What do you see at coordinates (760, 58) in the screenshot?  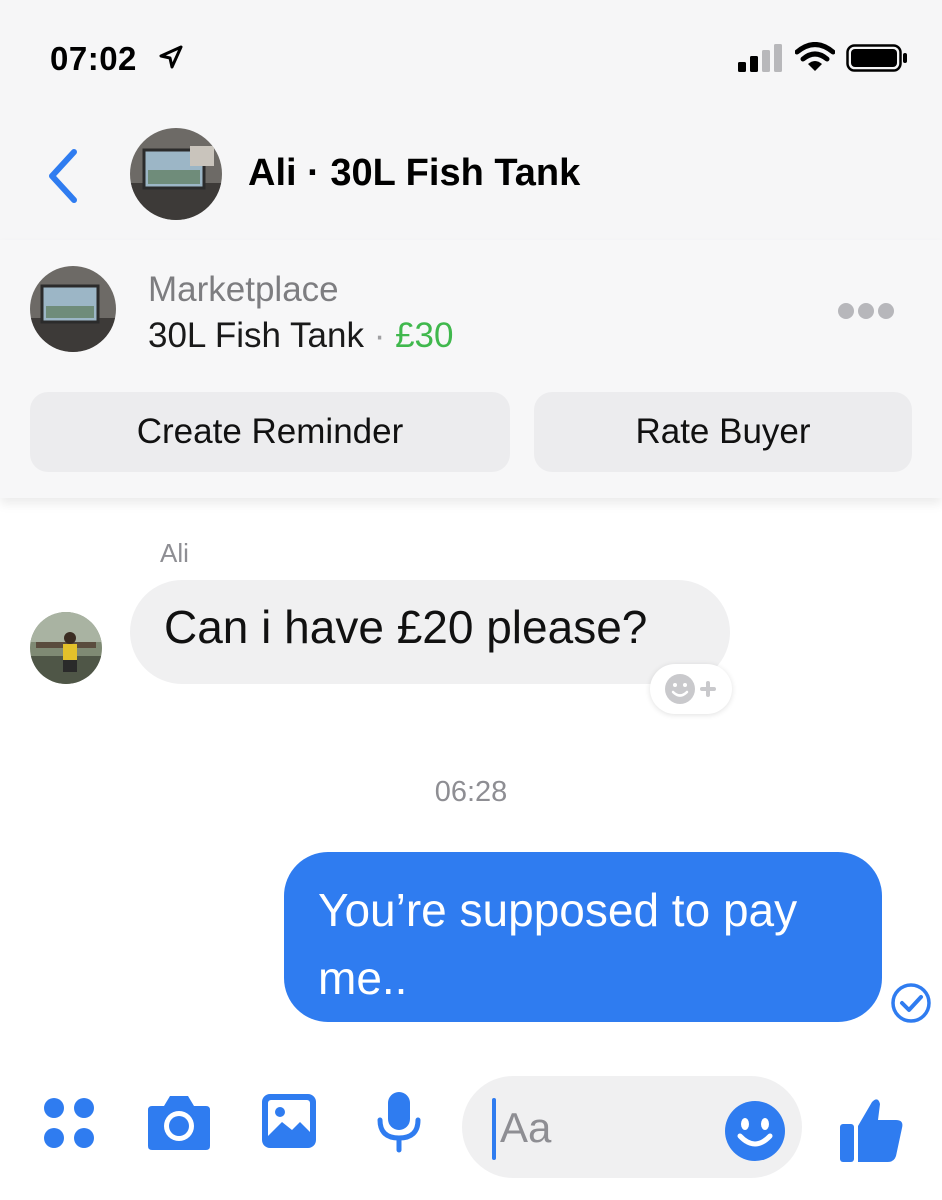 I see `signal-bars-icon` at bounding box center [760, 58].